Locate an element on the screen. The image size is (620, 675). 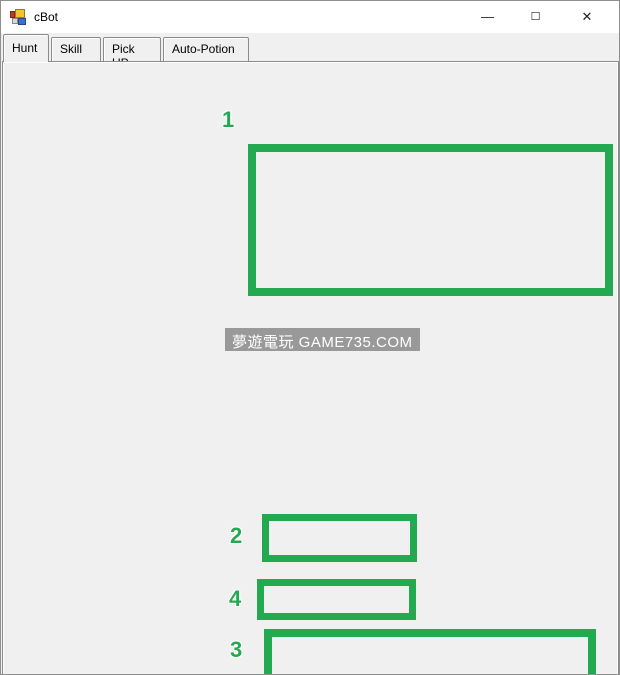
minimize-icon: — is located at coordinates (487, 16).